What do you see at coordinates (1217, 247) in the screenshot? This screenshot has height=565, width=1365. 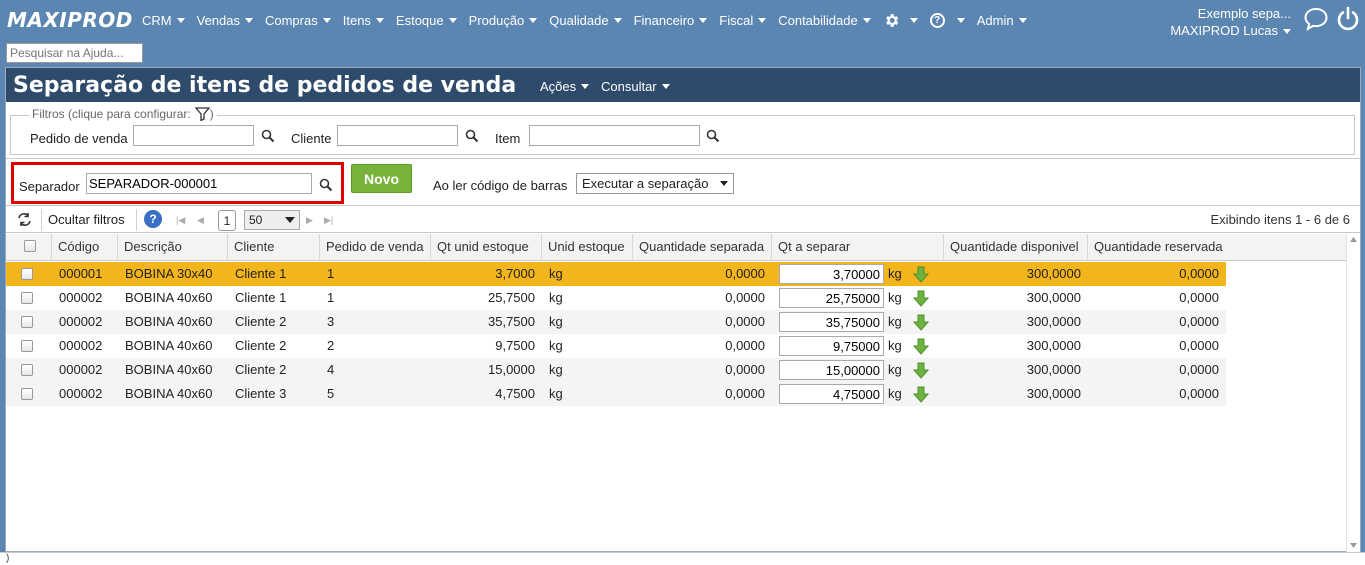 I see `header-qt-reservada: Quantidade reservada` at bounding box center [1217, 247].